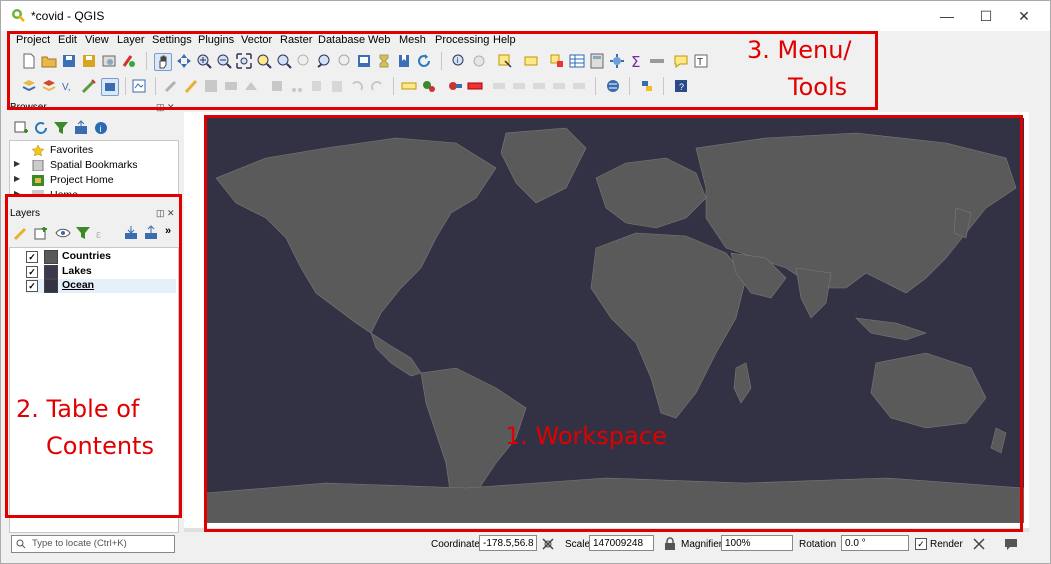 This screenshot has width=1051, height=564. What do you see at coordinates (1011, 544) in the screenshot?
I see `messages-icon` at bounding box center [1011, 544].